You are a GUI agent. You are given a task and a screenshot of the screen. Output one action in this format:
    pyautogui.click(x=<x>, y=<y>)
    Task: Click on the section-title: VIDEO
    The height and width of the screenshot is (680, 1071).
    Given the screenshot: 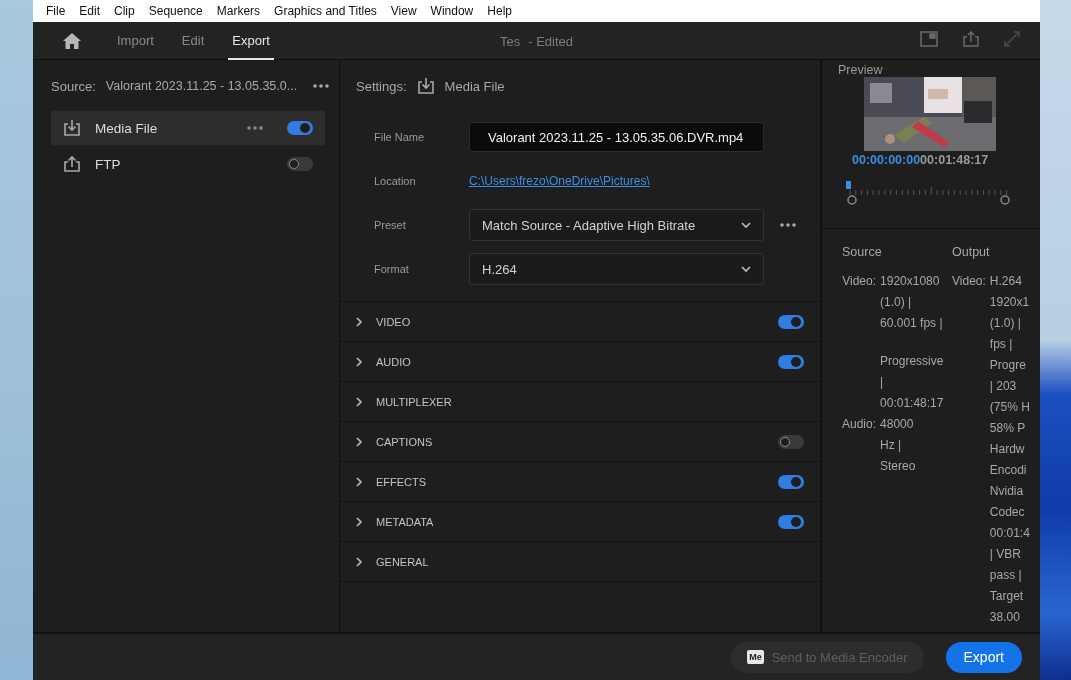 What is the action you would take?
    pyautogui.click(x=394, y=321)
    